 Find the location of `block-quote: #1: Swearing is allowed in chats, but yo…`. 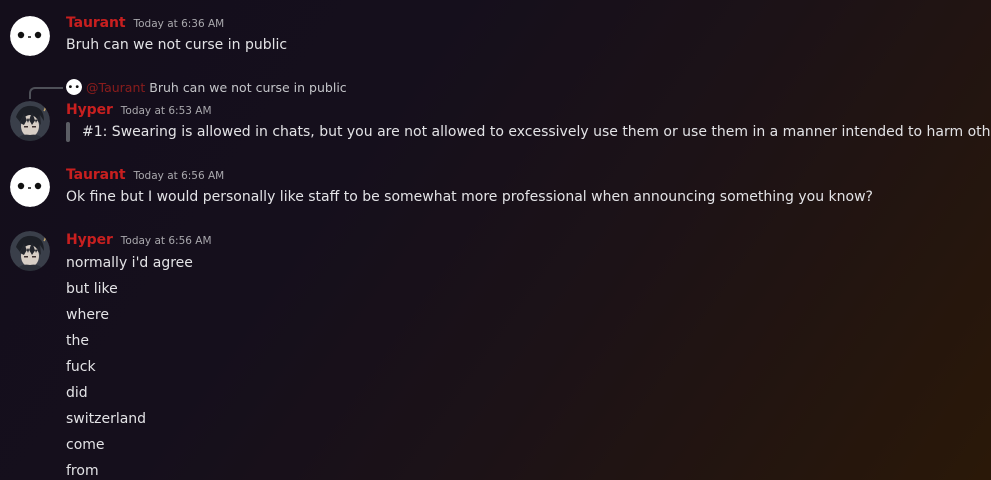

block-quote: #1: Swearing is allowed in chats, but yo… is located at coordinates (528, 132).